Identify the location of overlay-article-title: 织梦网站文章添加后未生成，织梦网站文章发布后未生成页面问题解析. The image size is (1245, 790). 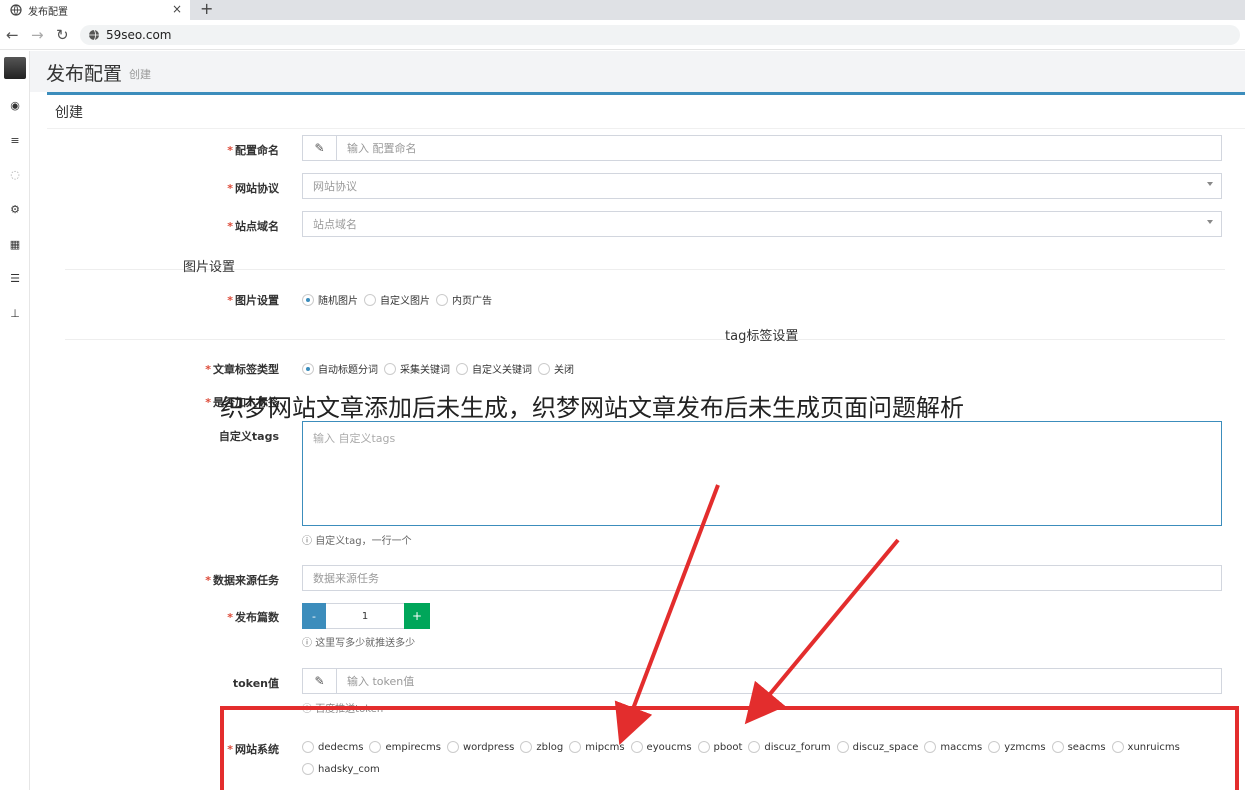
(592, 408).